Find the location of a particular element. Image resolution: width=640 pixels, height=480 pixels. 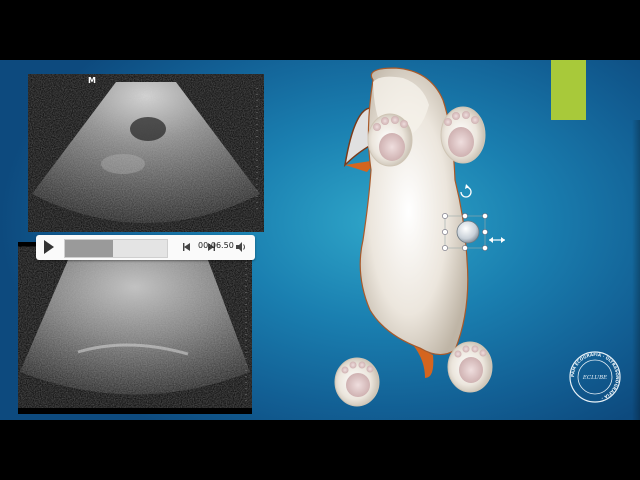

ultrasound-fan-top is located at coordinates (146, 152).